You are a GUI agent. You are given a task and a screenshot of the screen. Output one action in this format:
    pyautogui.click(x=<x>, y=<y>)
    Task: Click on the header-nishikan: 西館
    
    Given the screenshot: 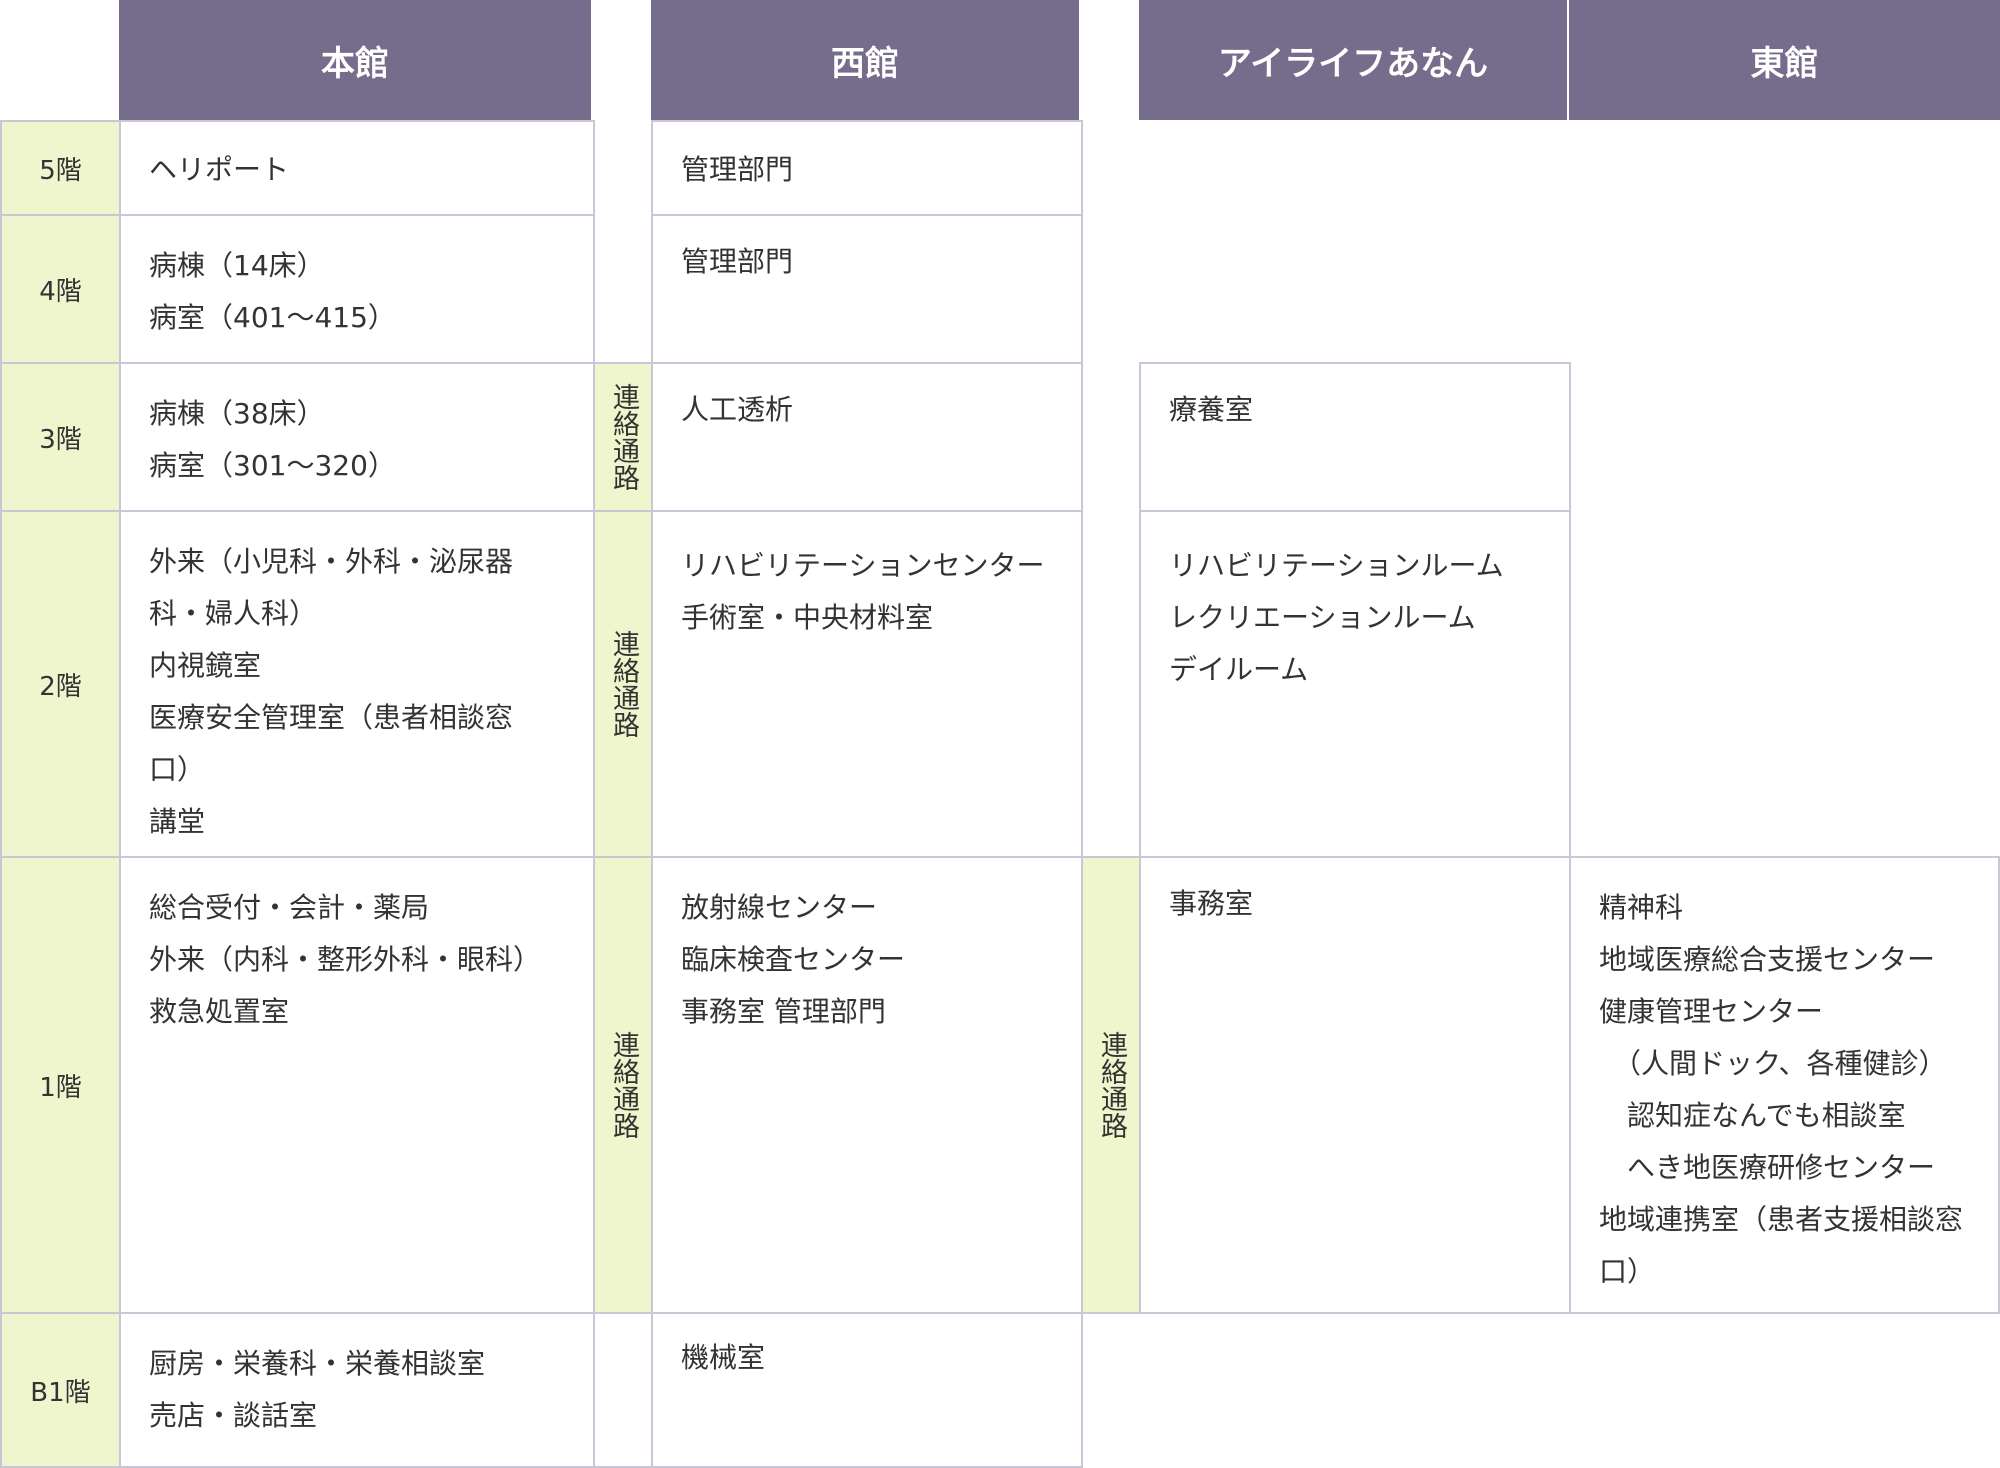 What is the action you would take?
    pyautogui.click(x=866, y=60)
    